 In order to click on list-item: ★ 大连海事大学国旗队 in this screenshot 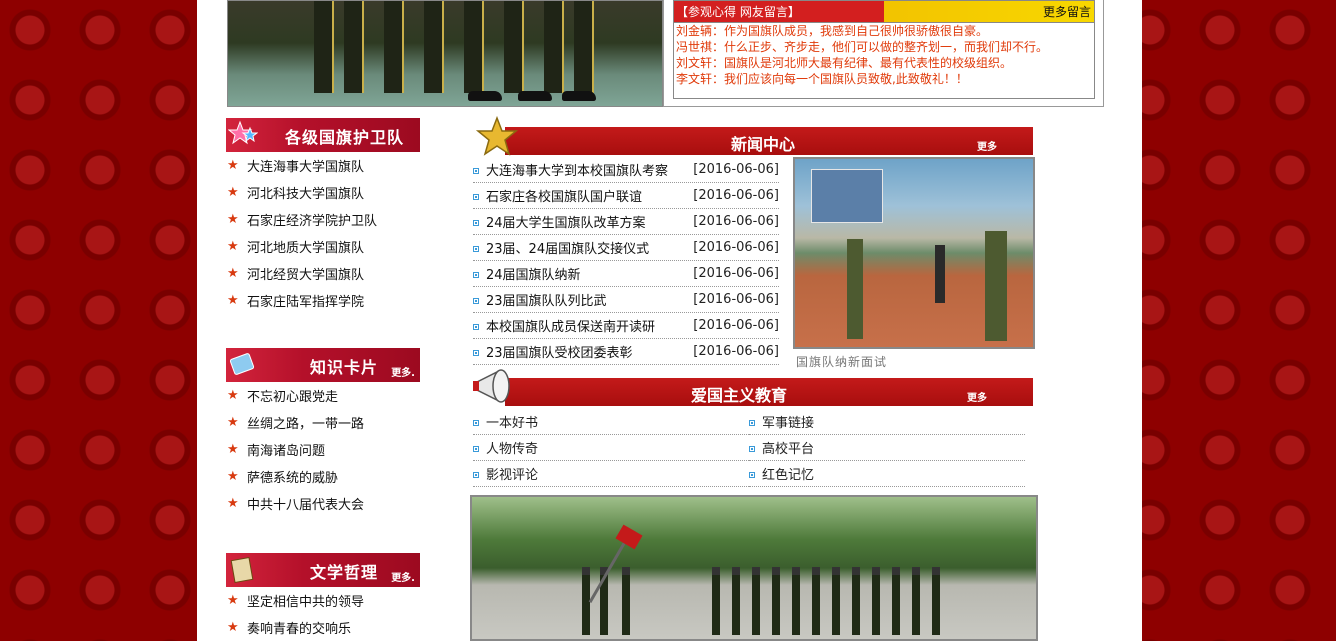, I will do `click(301, 165)`.